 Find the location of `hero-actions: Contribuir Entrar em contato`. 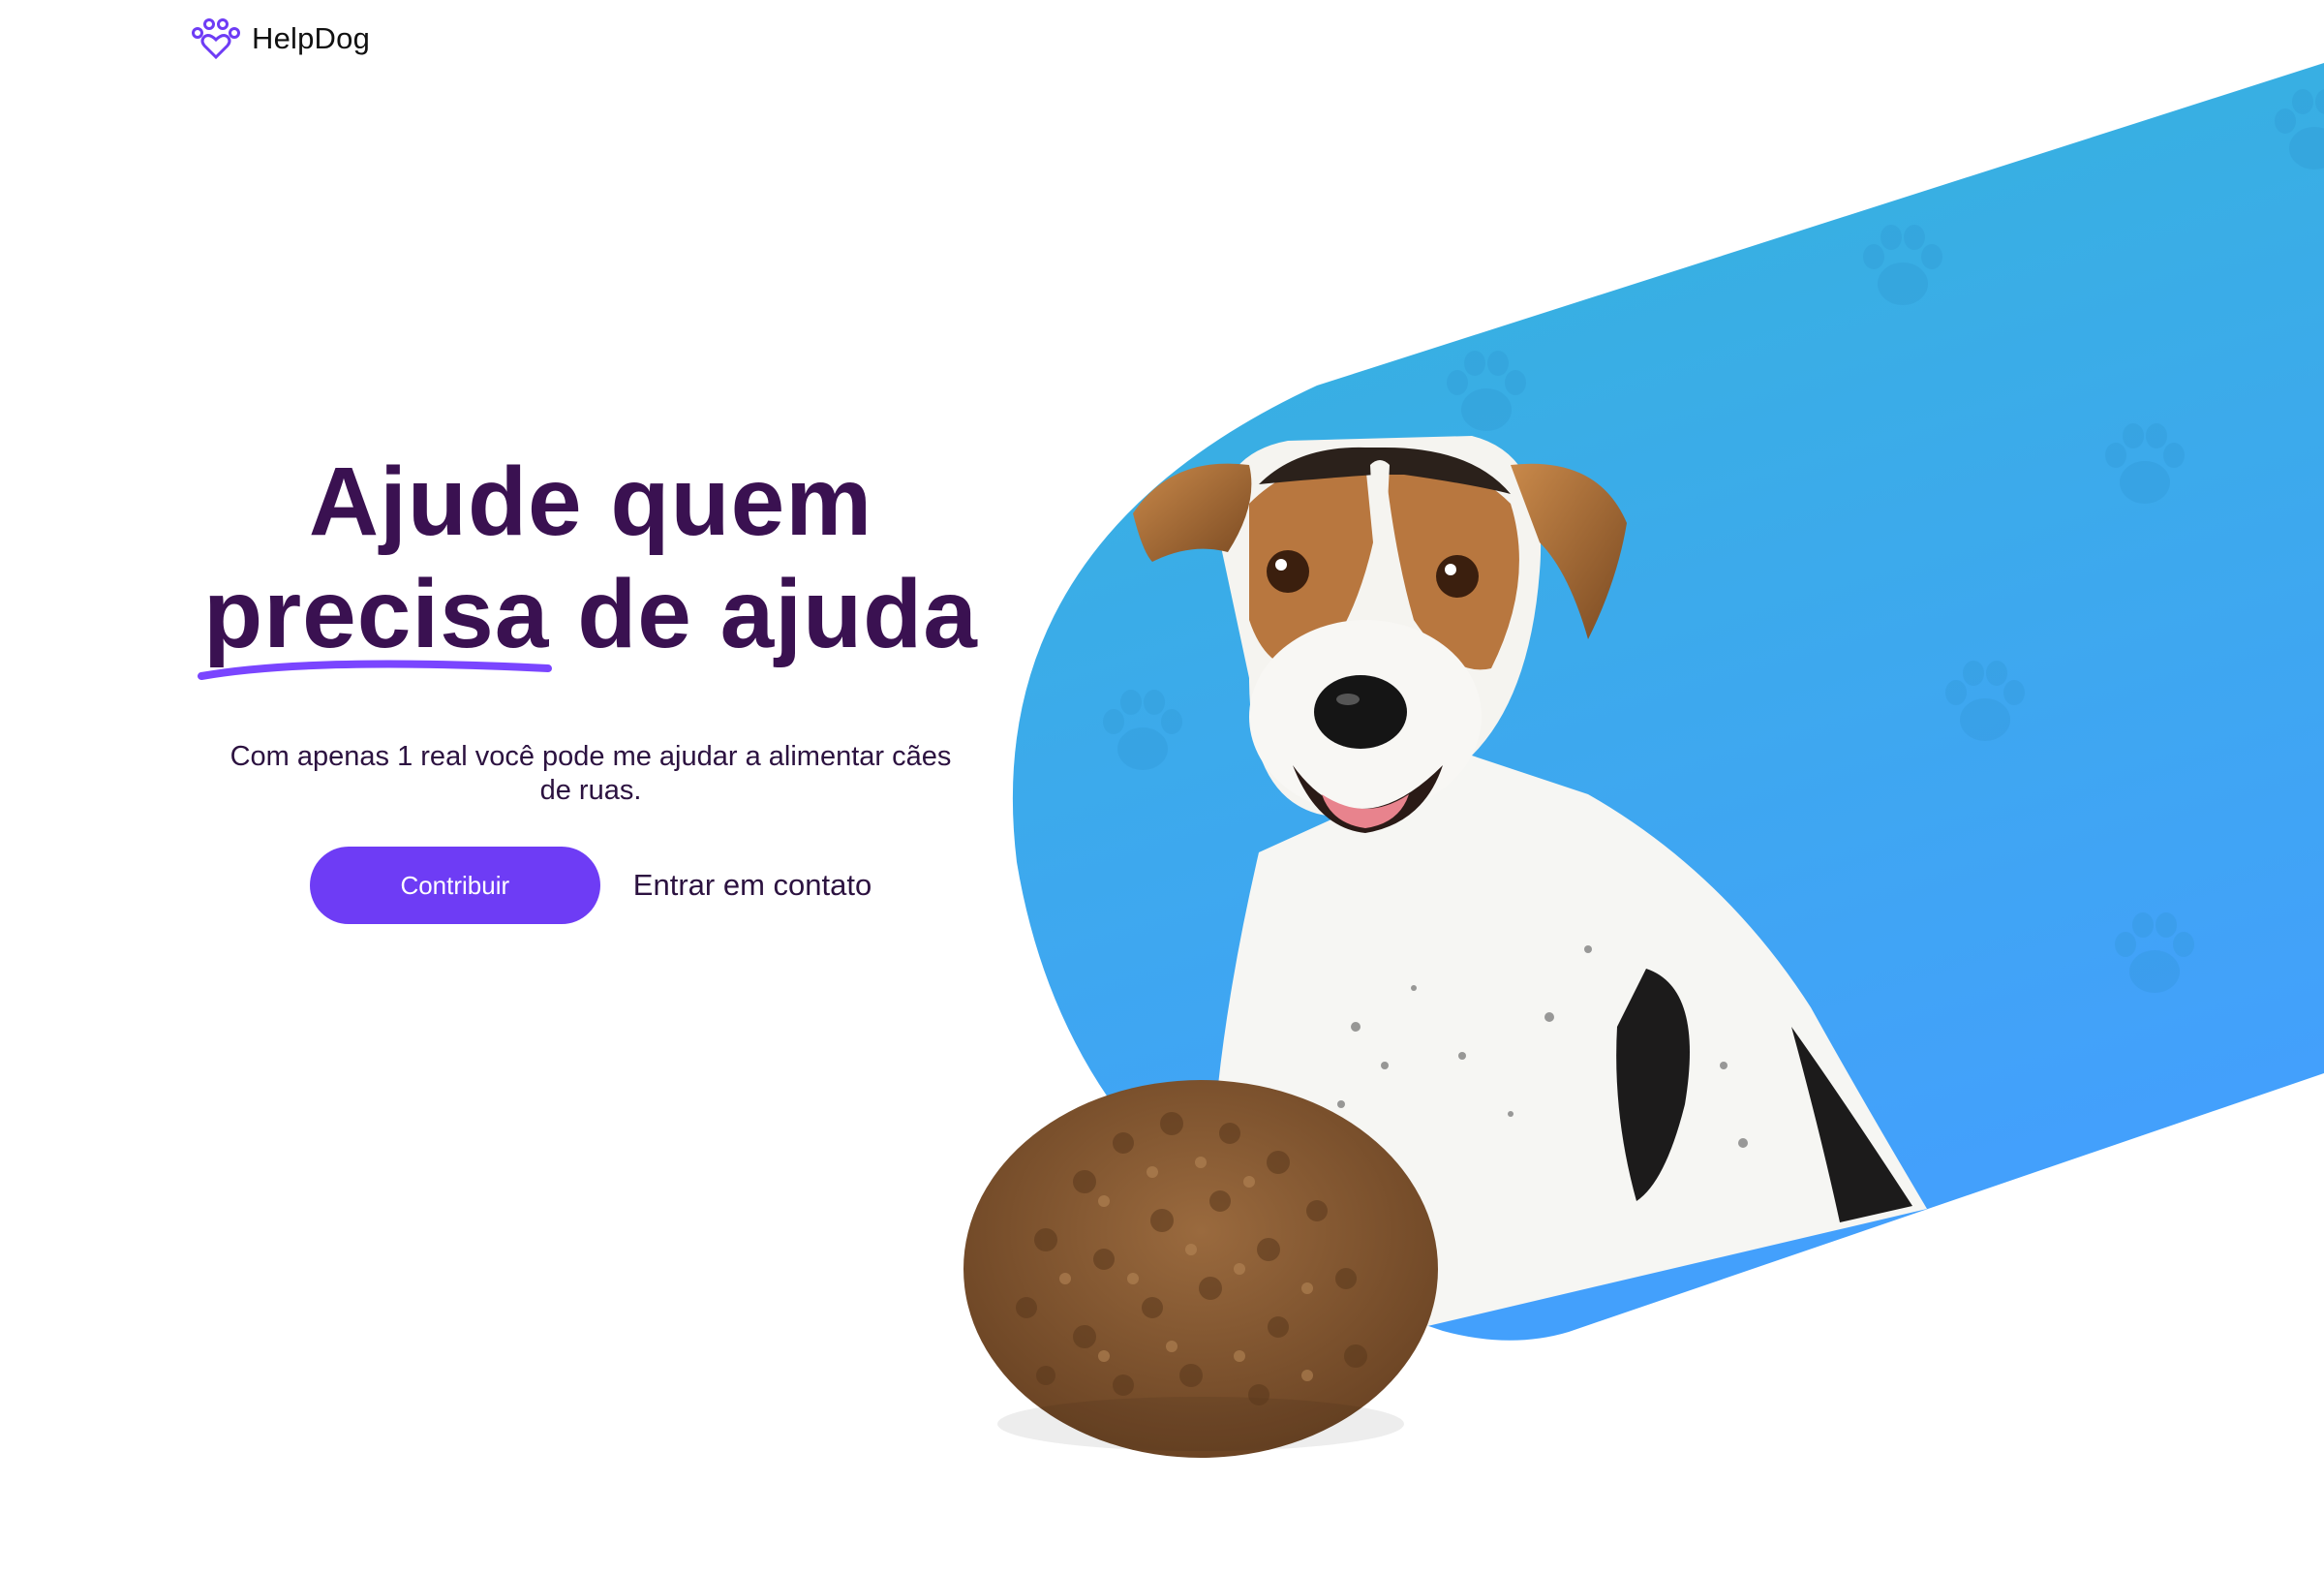

hero-actions: Contribuir Entrar em contato is located at coordinates (590, 885).